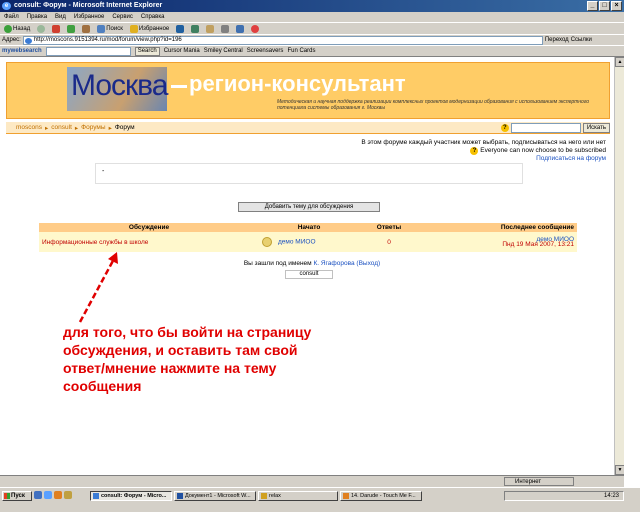 This screenshot has height=512, width=640. I want to click on banner-region: регион-консультант, so click(297, 83).